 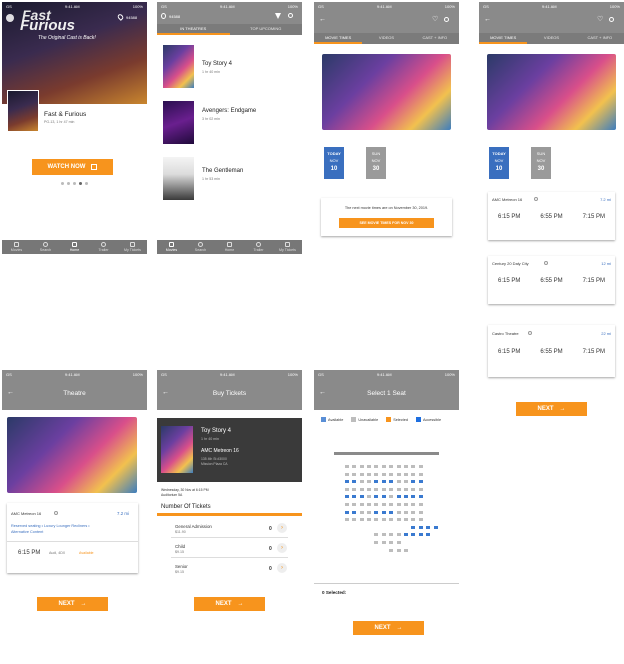 I want to click on date-sun: SUN NOV 30, so click(x=541, y=163).